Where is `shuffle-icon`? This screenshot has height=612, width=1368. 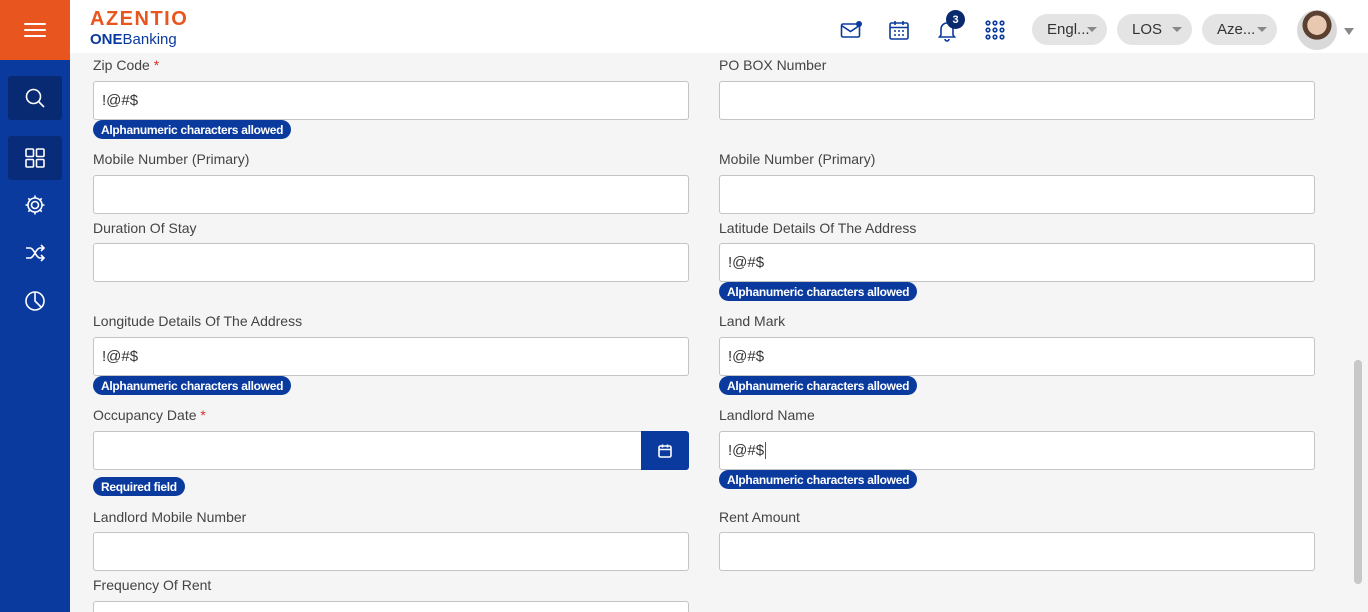
shuffle-icon is located at coordinates (36, 253).